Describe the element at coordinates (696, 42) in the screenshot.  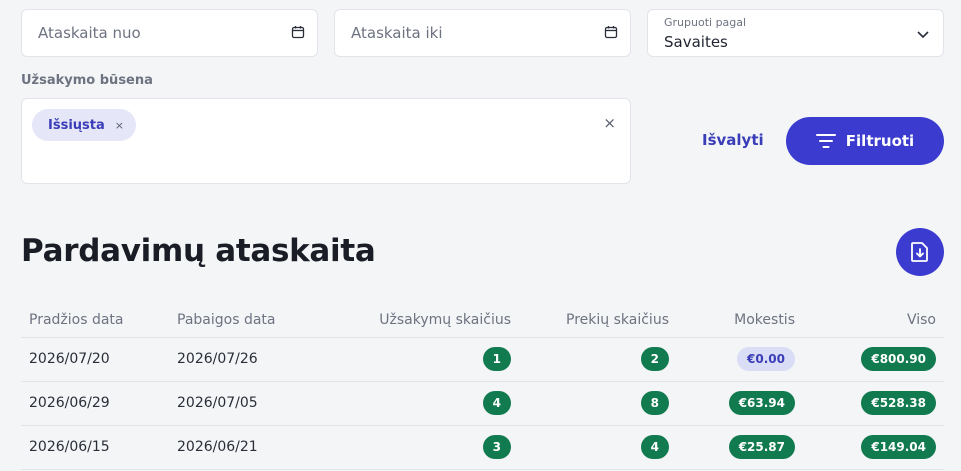
I see `group-by-value: Savaites` at that location.